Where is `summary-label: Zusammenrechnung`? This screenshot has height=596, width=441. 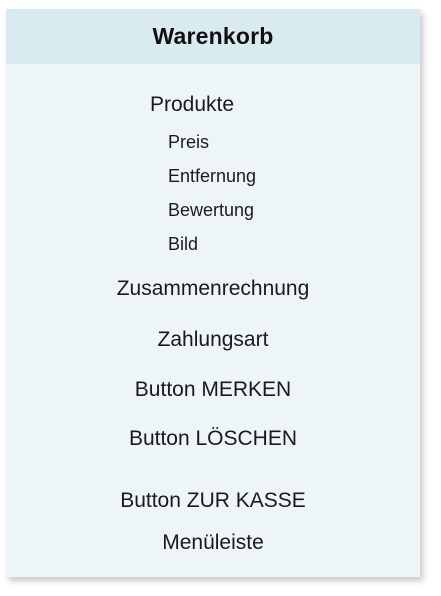 summary-label: Zusammenrechnung is located at coordinates (213, 288).